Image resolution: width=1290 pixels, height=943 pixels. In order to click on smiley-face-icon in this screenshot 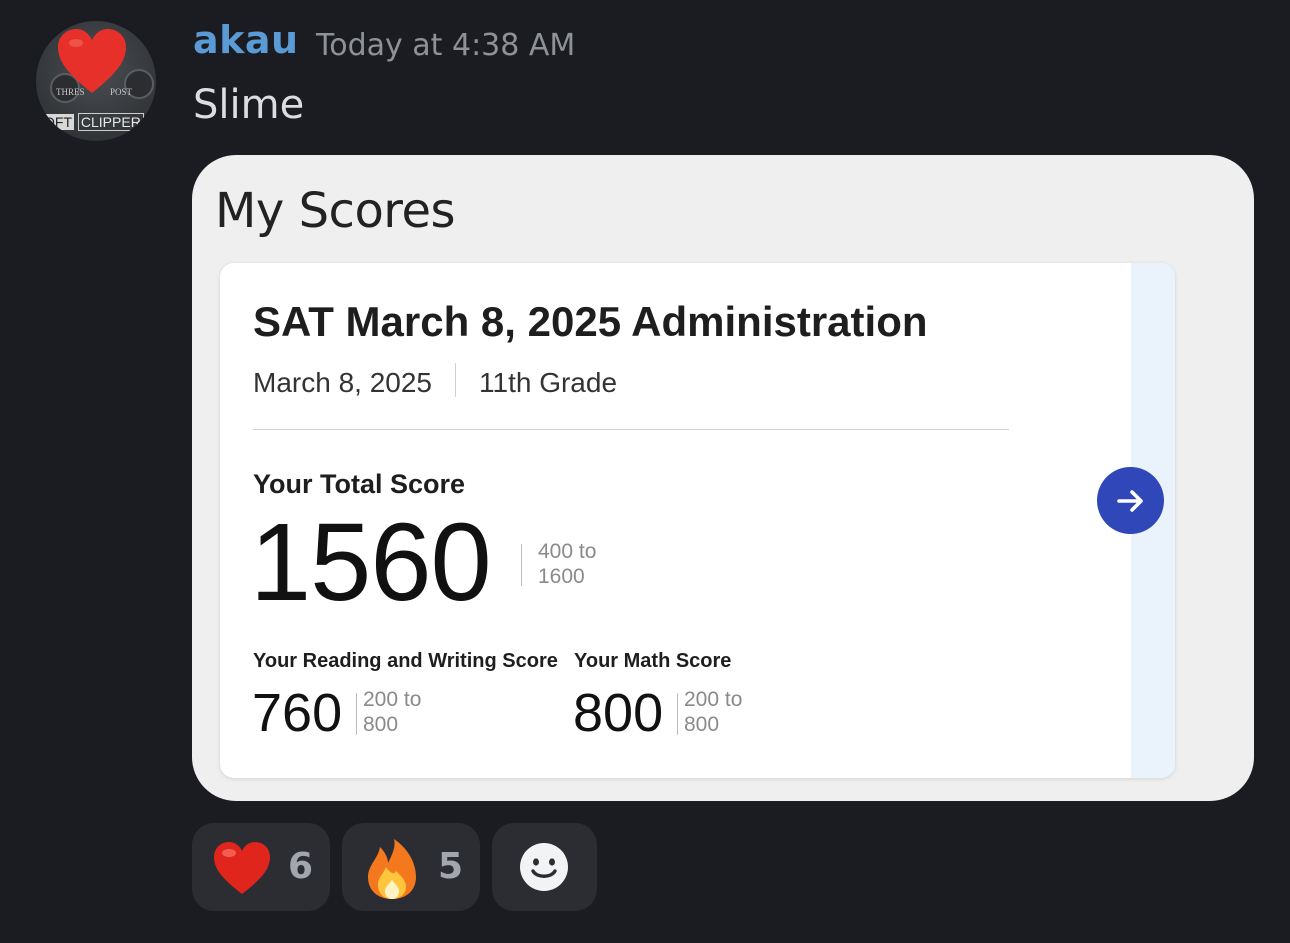, I will do `click(544, 867)`.